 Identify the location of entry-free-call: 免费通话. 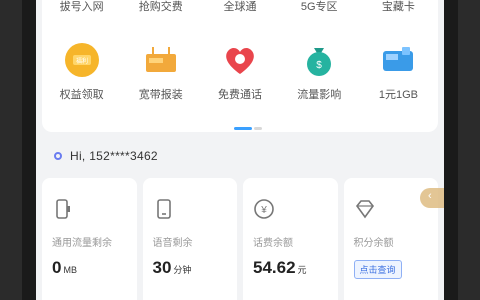
(239, 72).